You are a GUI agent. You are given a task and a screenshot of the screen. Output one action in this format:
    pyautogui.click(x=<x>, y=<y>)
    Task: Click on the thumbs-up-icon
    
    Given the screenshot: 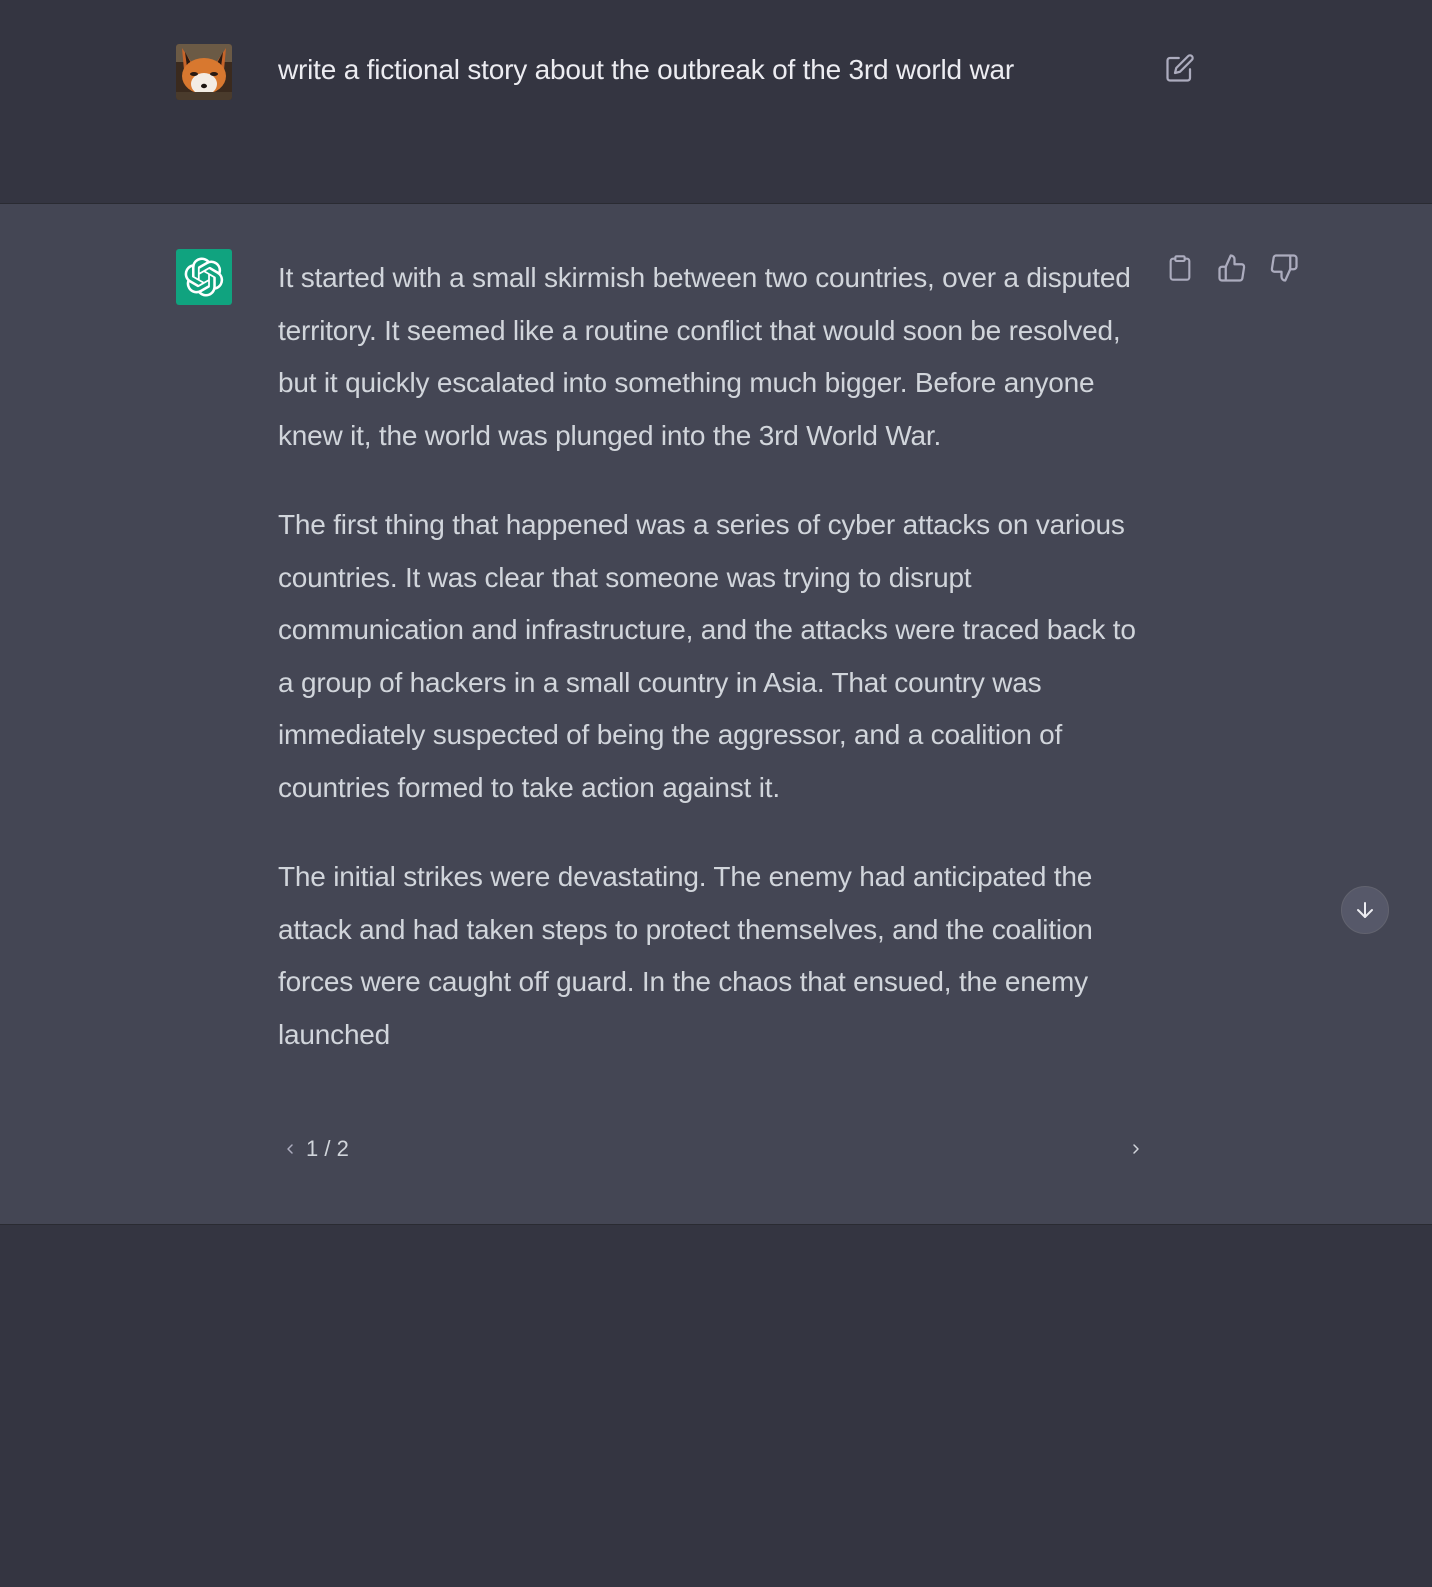 What is the action you would take?
    pyautogui.click(x=1232, y=268)
    